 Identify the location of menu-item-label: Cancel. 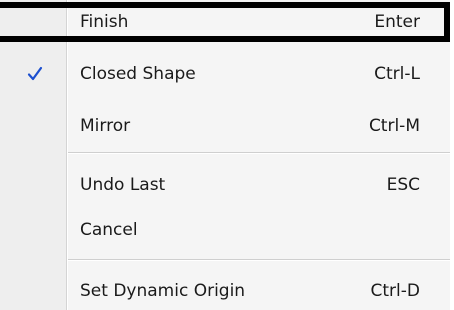
(109, 230).